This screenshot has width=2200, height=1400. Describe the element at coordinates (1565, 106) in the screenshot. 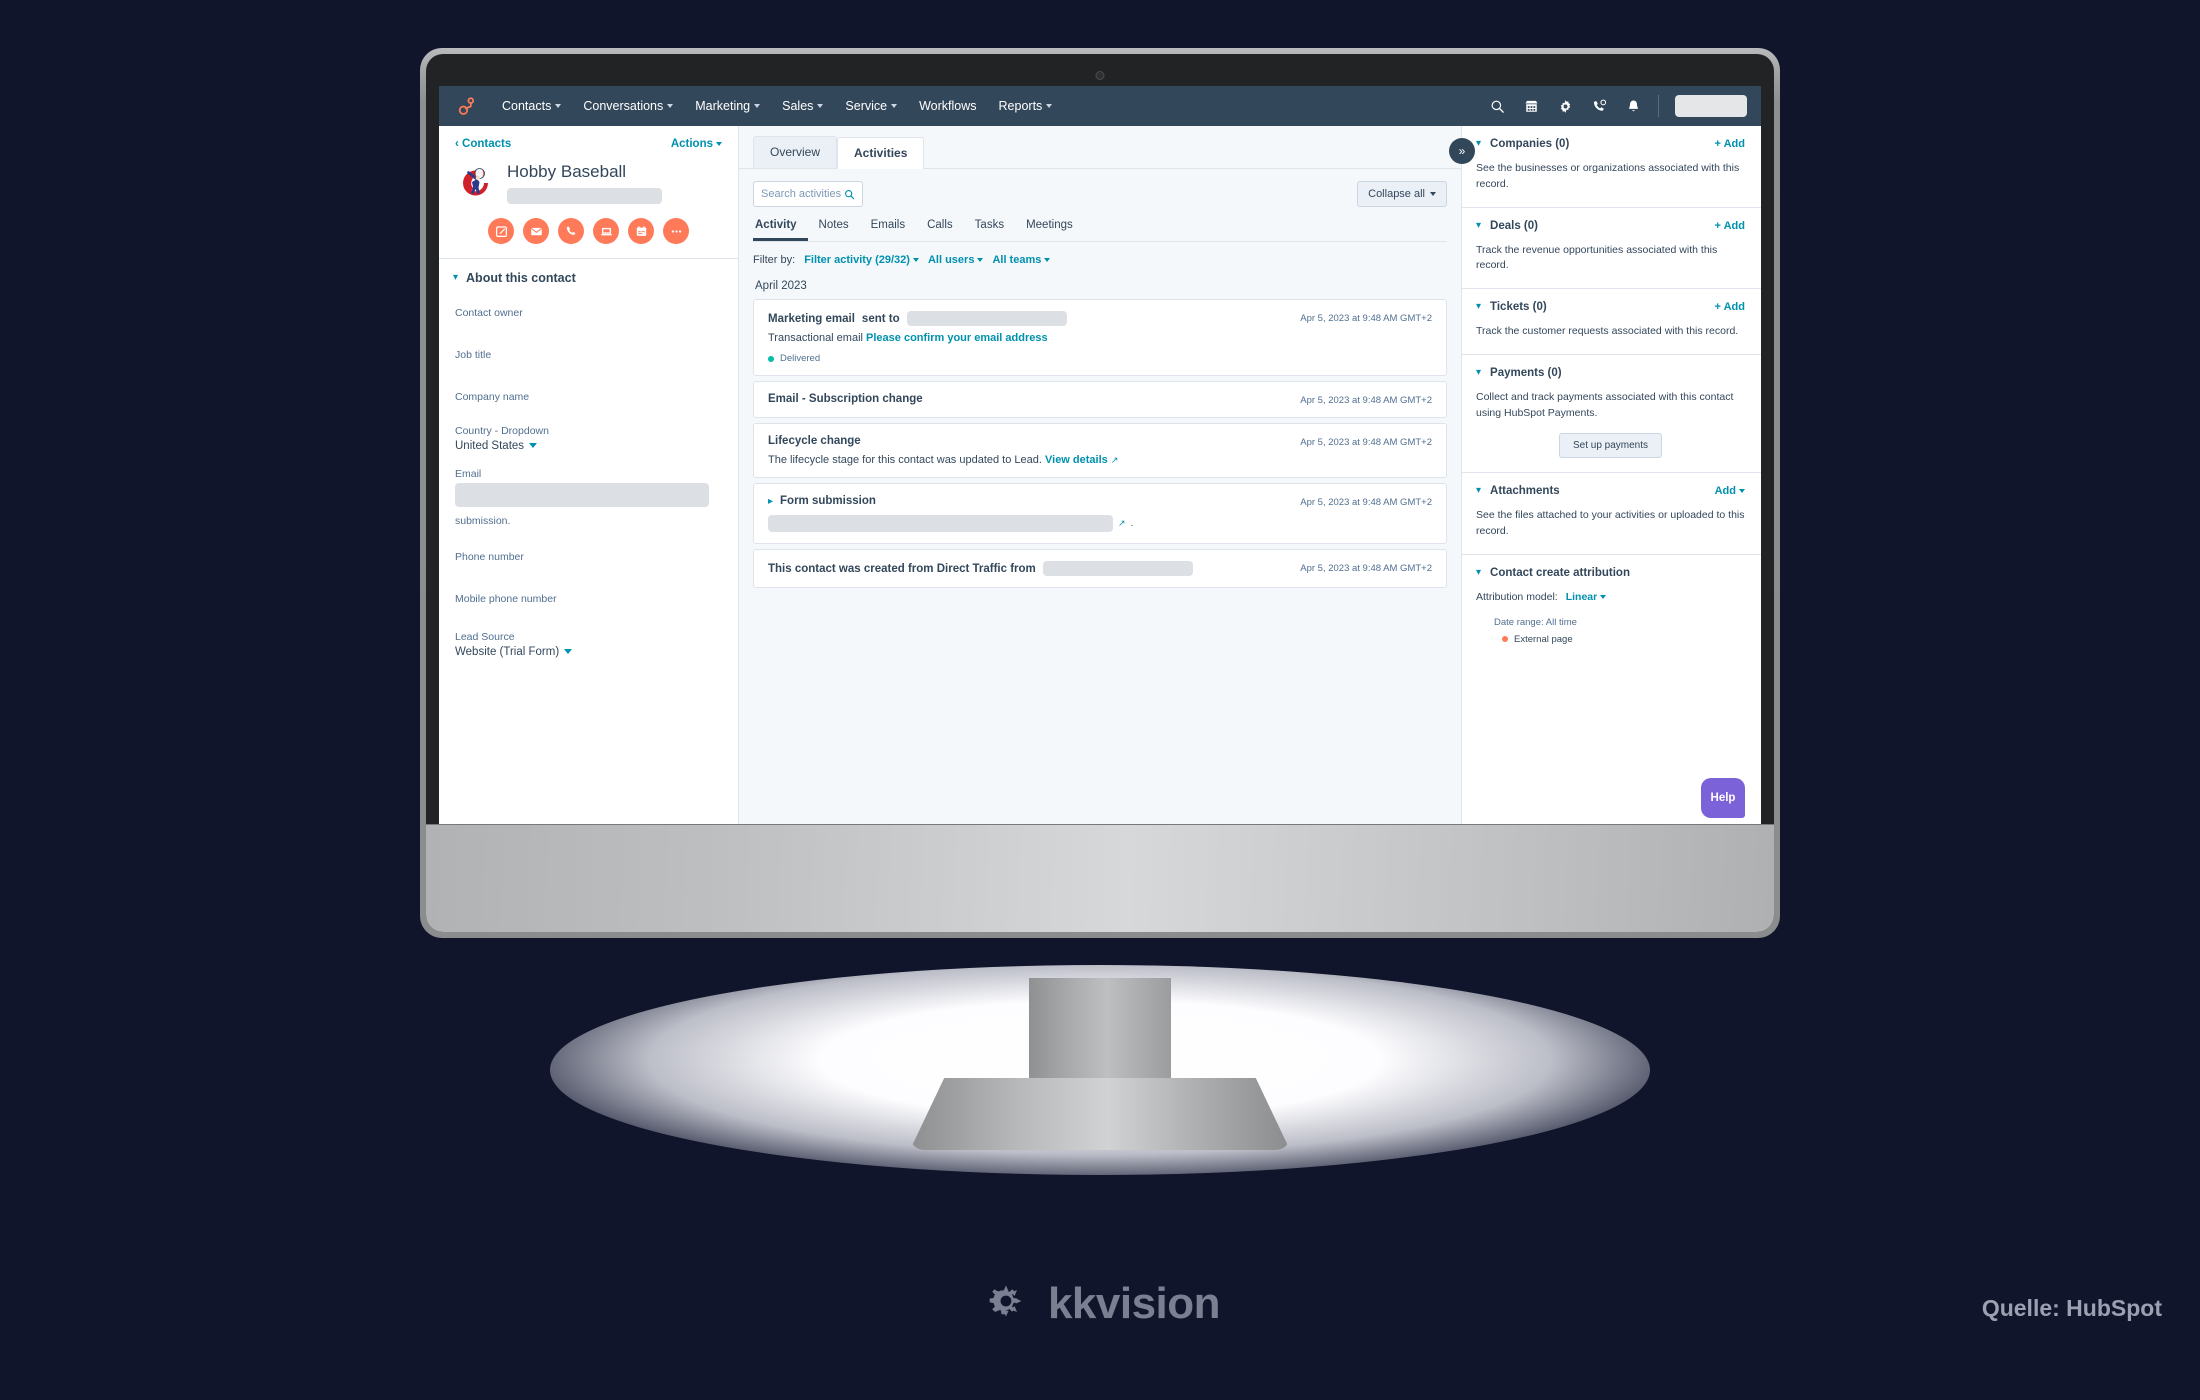

I see `settings-gear-icon` at that location.